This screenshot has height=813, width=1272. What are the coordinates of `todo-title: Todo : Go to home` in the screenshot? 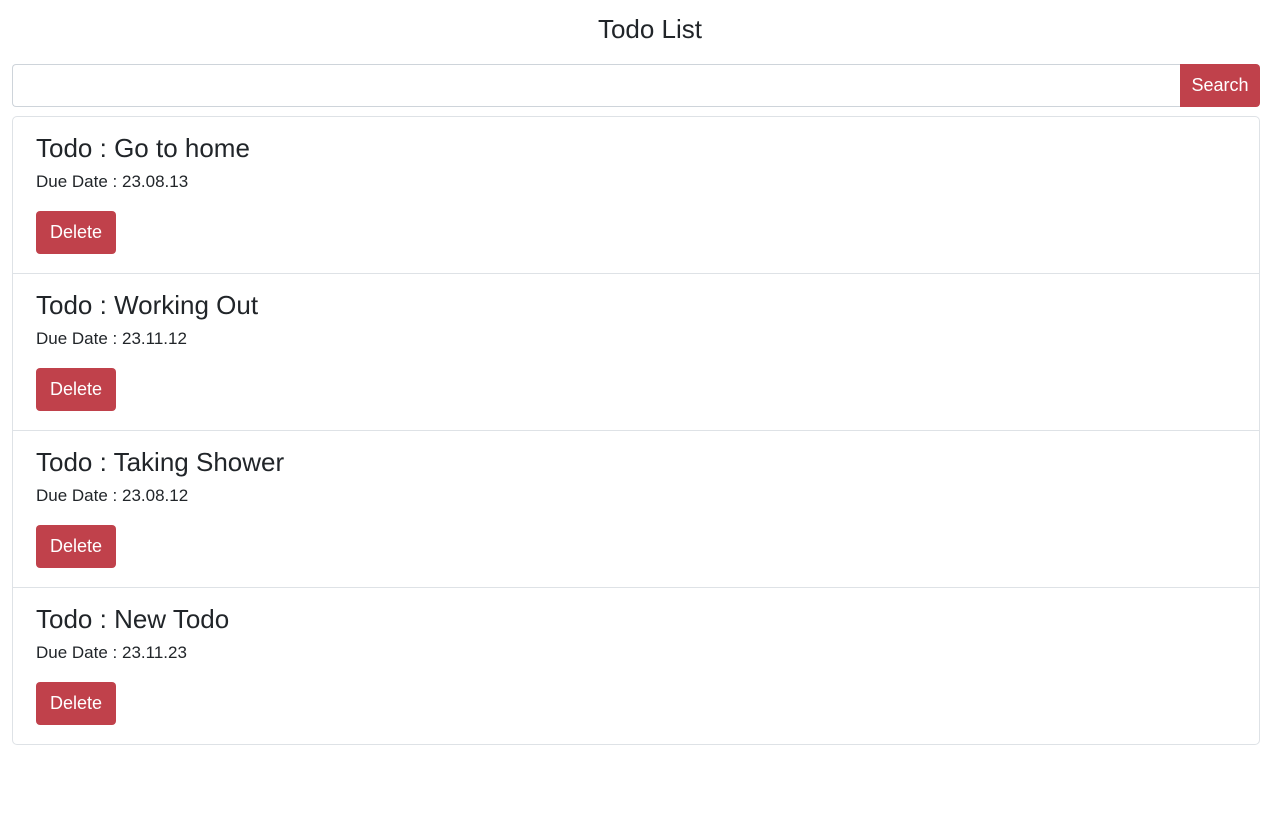 It's located at (636, 148).